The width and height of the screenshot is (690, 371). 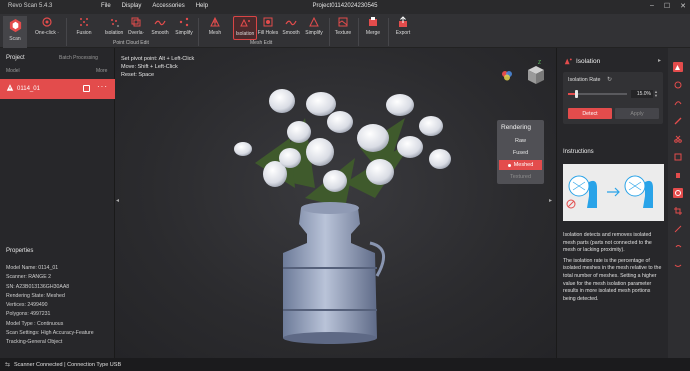 What do you see at coordinates (520, 177) in the screenshot?
I see `rendering-option-textured: Textured` at bounding box center [520, 177].